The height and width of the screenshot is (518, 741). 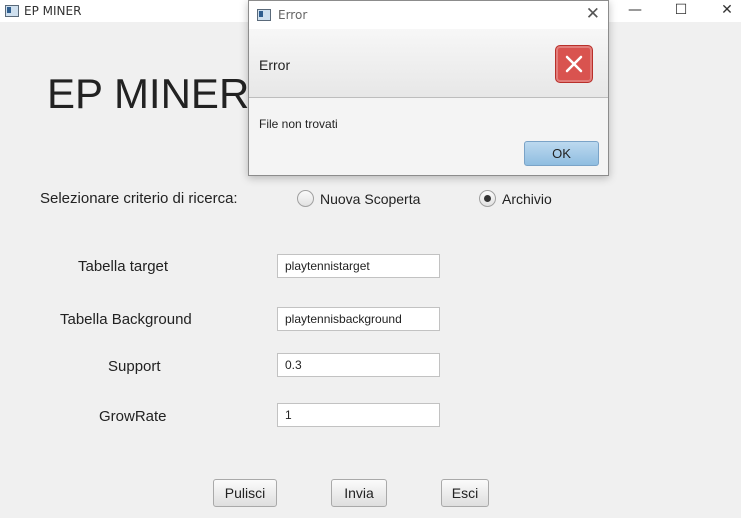 I want to click on send-button: Invia, so click(x=359, y=493).